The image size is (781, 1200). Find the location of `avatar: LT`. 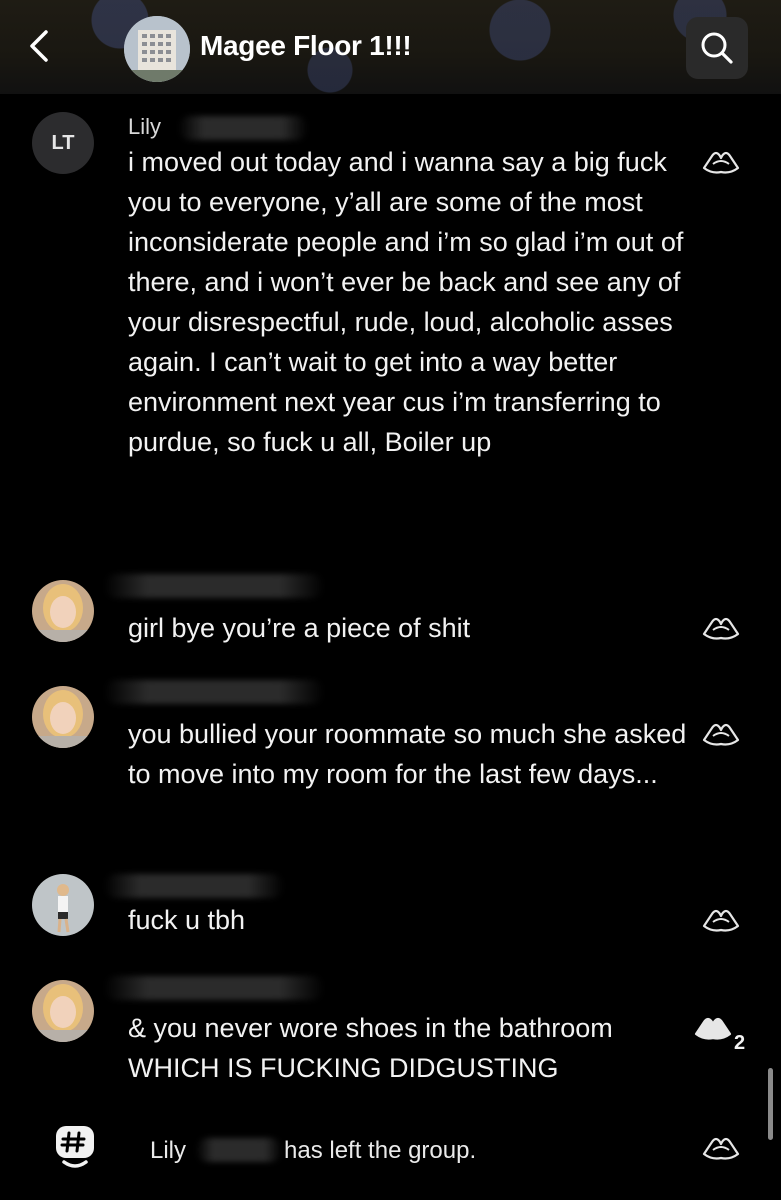

avatar: LT is located at coordinates (63, 143).